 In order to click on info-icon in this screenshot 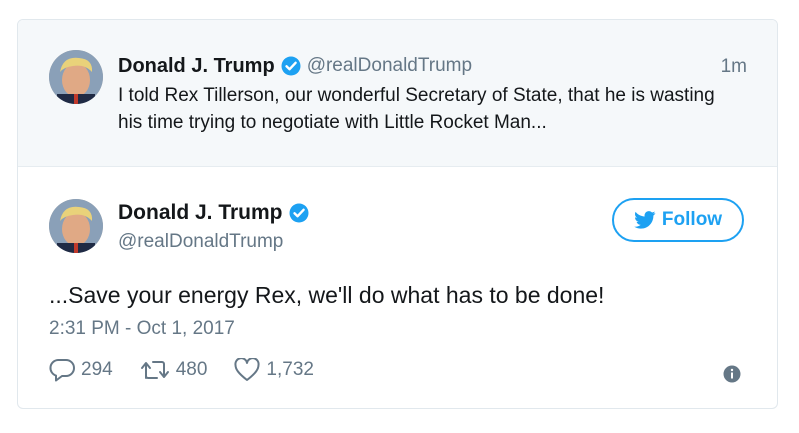, I will do `click(732, 374)`.